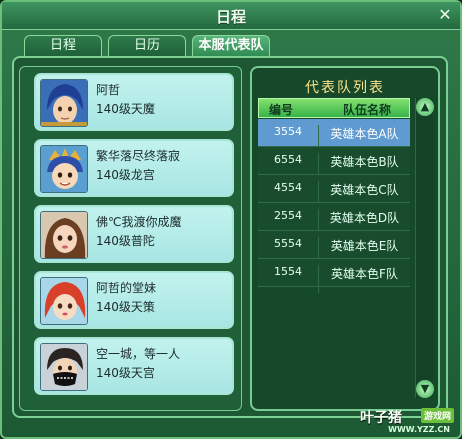 This screenshot has width=462, height=439. Describe the element at coordinates (334, 136) in the screenshot. I see `table-row: 3554 英雄本色A队` at that location.